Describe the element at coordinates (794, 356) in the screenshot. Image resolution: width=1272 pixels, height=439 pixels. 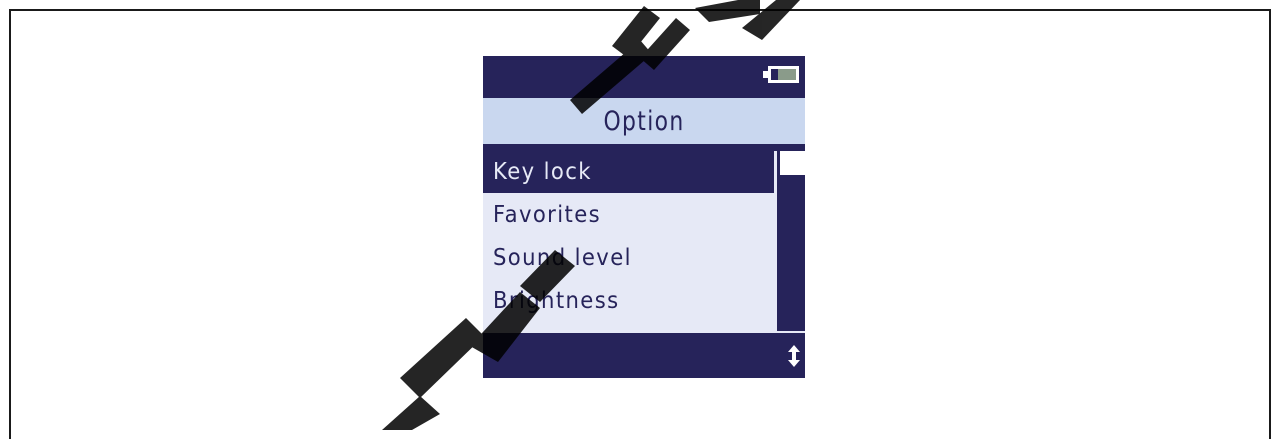
I see `up-down-arrow-icon` at that location.